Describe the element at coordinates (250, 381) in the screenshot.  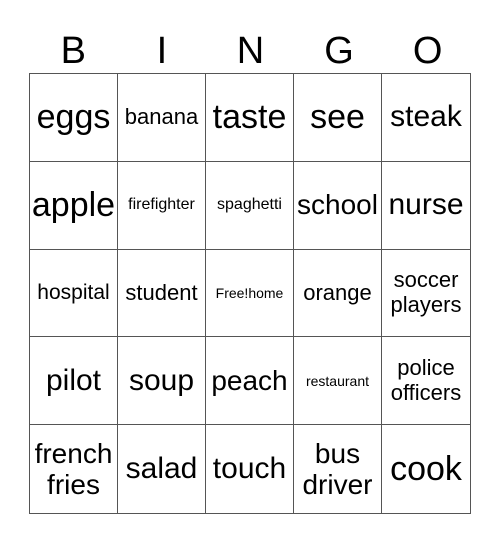
I see `bingo-cell: peach` at that location.